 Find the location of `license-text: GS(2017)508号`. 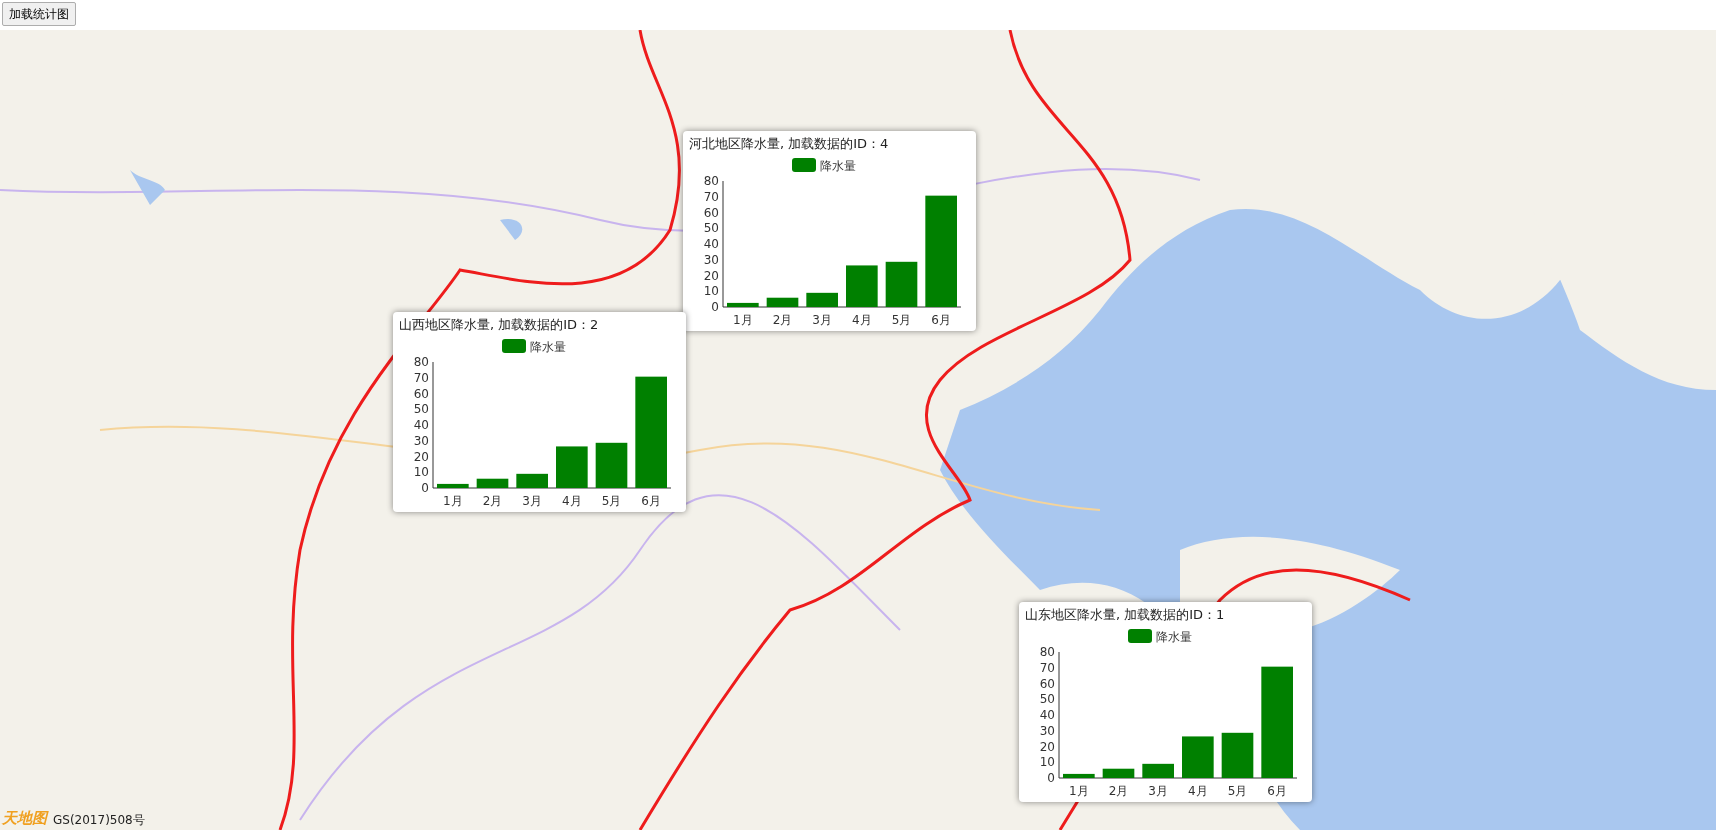

license-text: GS(2017)508号 is located at coordinates (99, 820).